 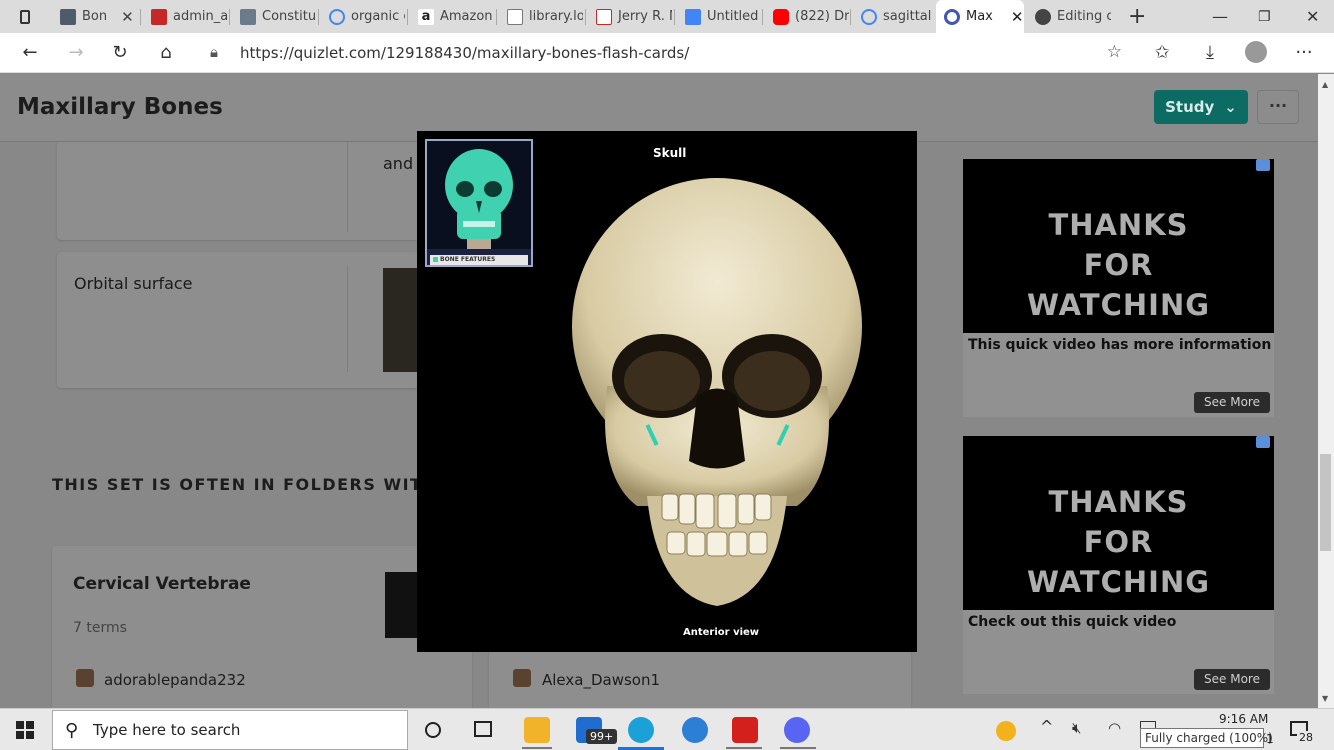 I want to click on browser-tab: (822) Dra, so click(x=807, y=16).